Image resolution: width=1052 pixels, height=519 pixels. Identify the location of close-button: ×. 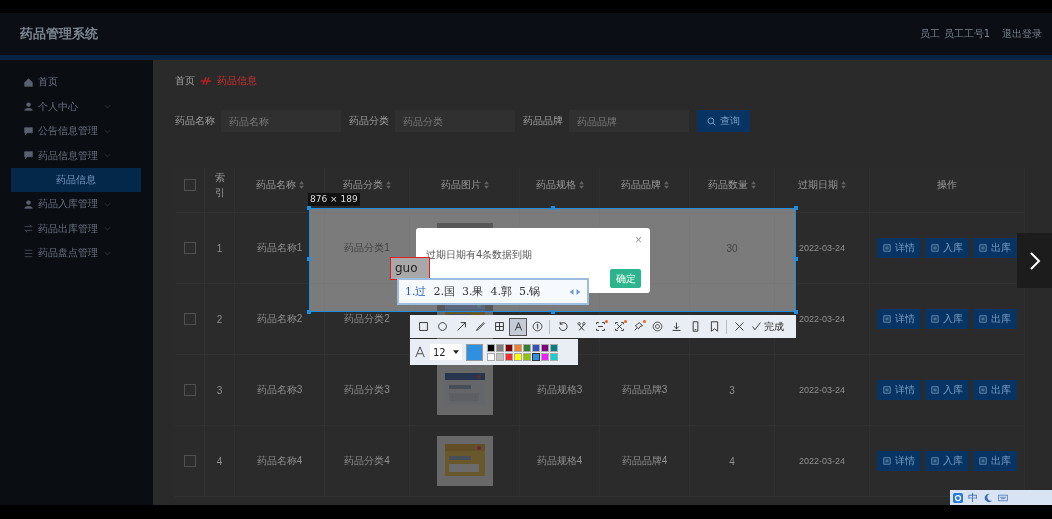
(638, 240).